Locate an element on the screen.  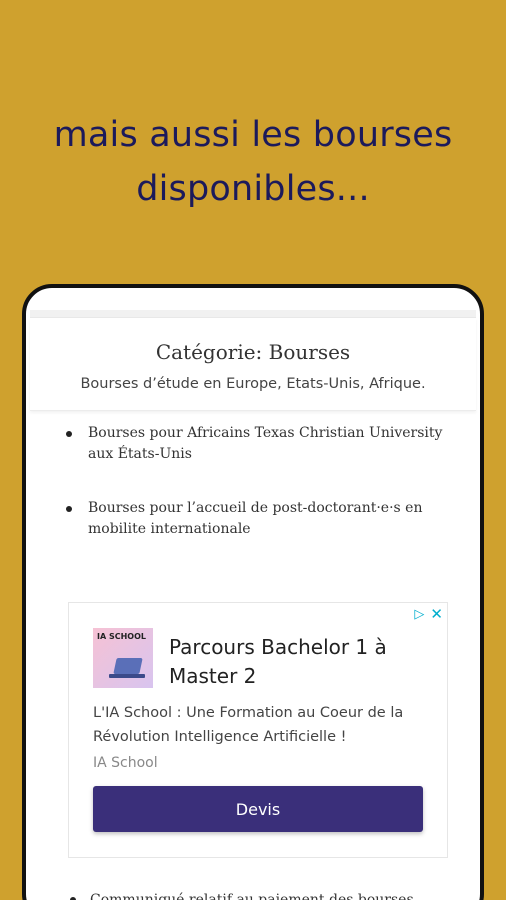
headline-line-1: mais aussi les bourses is located at coordinates (253, 135).